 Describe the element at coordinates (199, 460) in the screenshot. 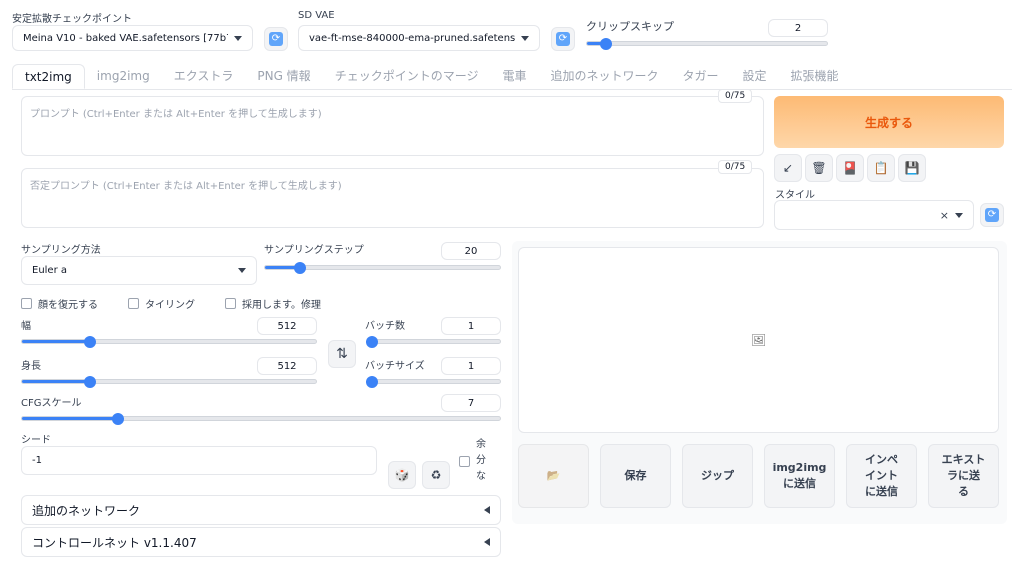

I see `seed-input: -1` at that location.